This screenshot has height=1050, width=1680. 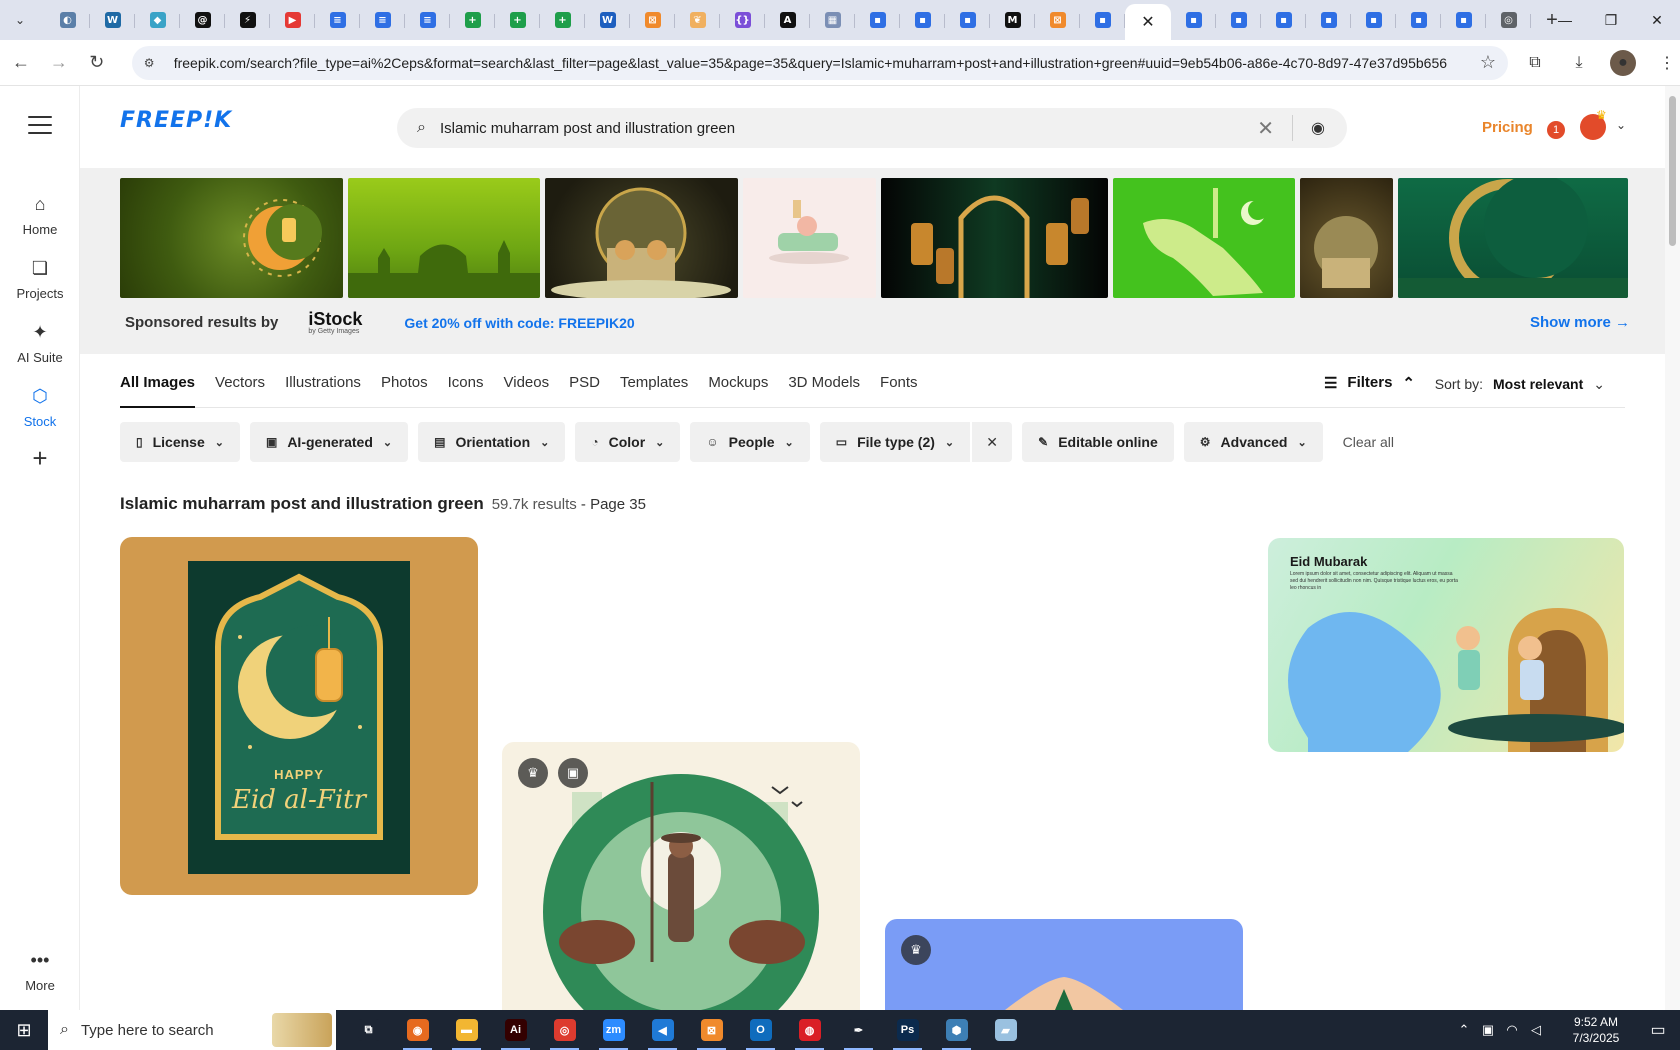 I want to click on taskbar-clock: 9:52 AM 7/3/2025, so click(x=1596, y=1030).